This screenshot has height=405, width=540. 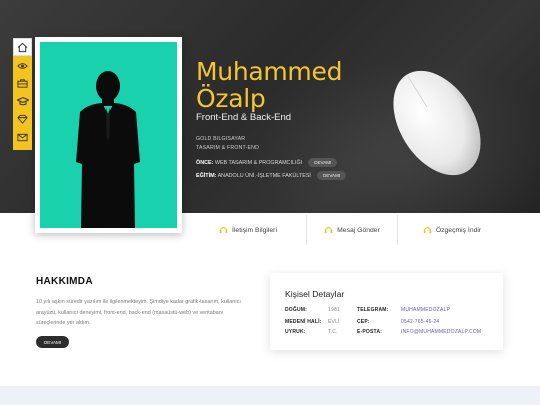 What do you see at coordinates (52, 342) in the screenshot?
I see `about-more-button: DEVAMI` at bounding box center [52, 342].